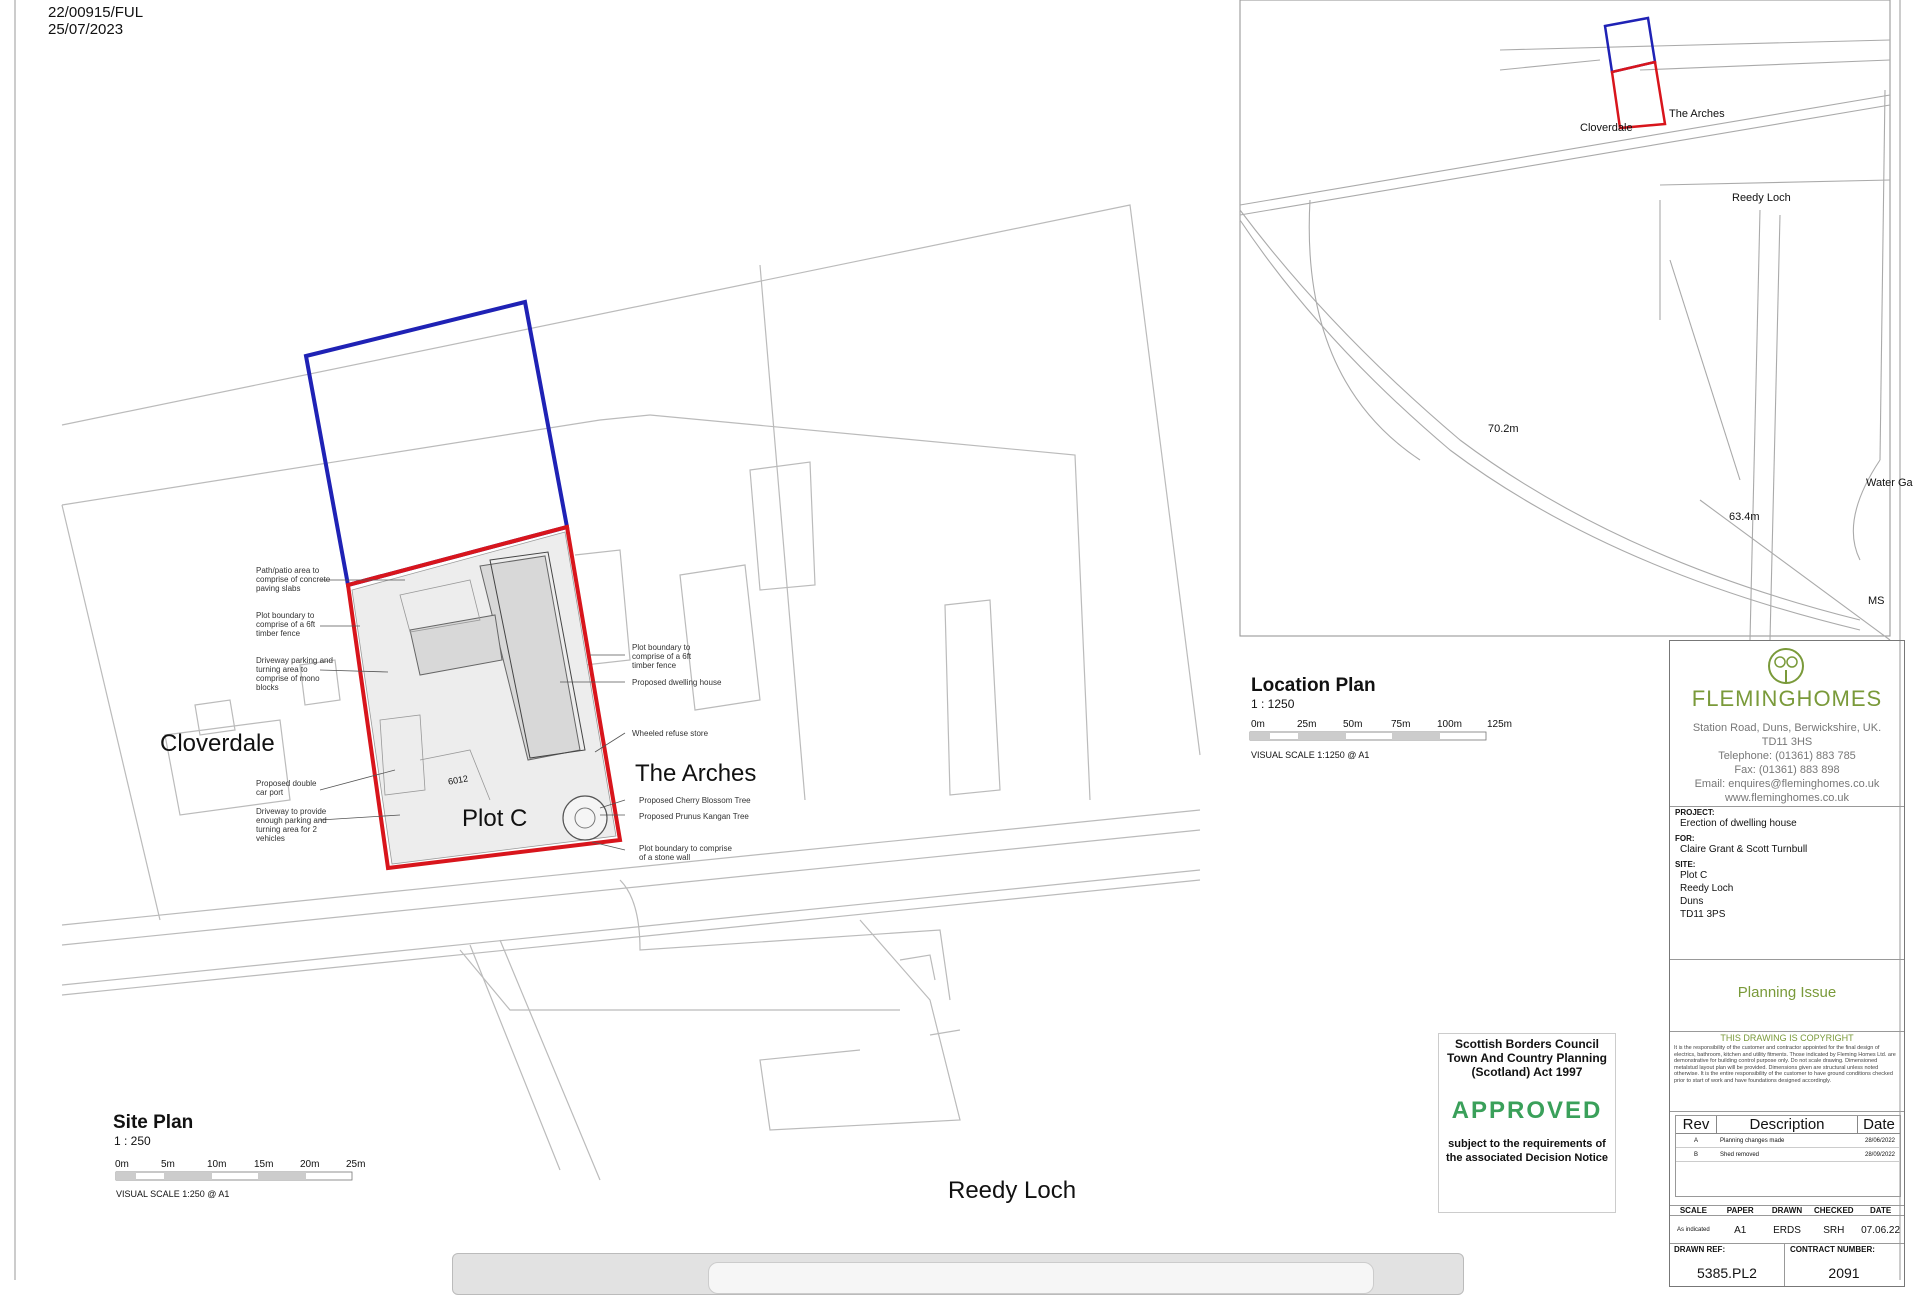 The height and width of the screenshot is (1295, 1920). I want to click on issue-status: Planning Issue, so click(1787, 992).